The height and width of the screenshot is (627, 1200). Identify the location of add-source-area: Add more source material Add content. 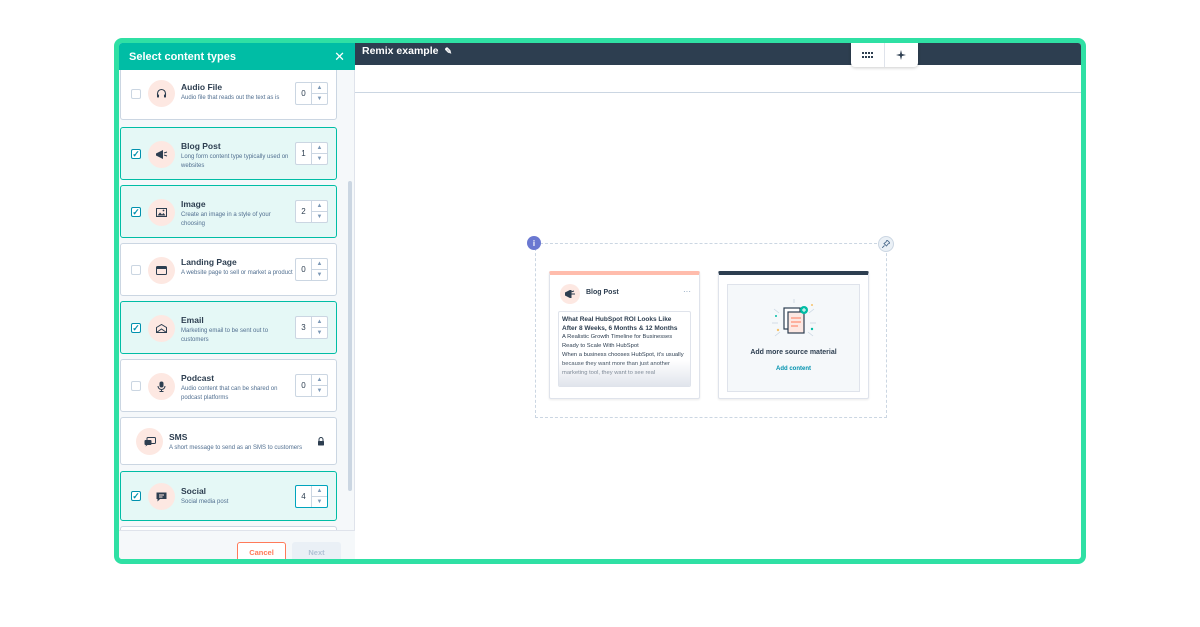
(793, 338).